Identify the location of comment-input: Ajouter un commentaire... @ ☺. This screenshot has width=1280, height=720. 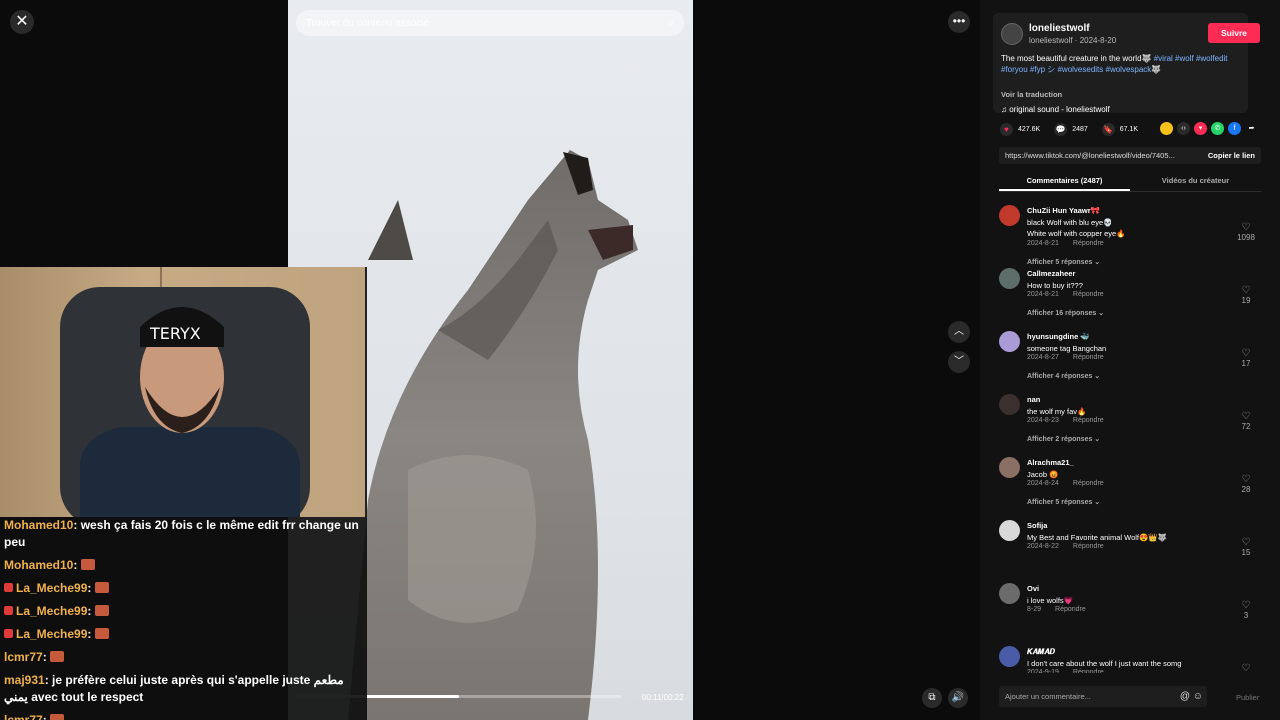
(1103, 696).